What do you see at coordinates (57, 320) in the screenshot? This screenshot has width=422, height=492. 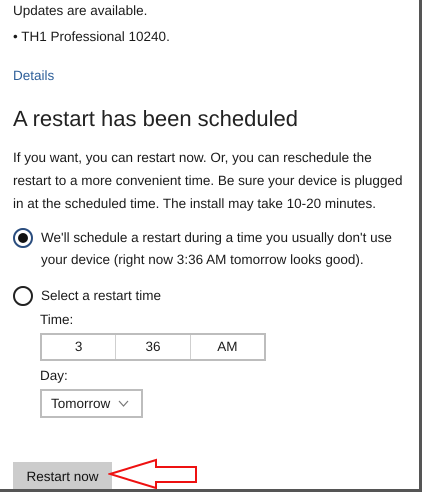 I see `time-label: Time:` at bounding box center [57, 320].